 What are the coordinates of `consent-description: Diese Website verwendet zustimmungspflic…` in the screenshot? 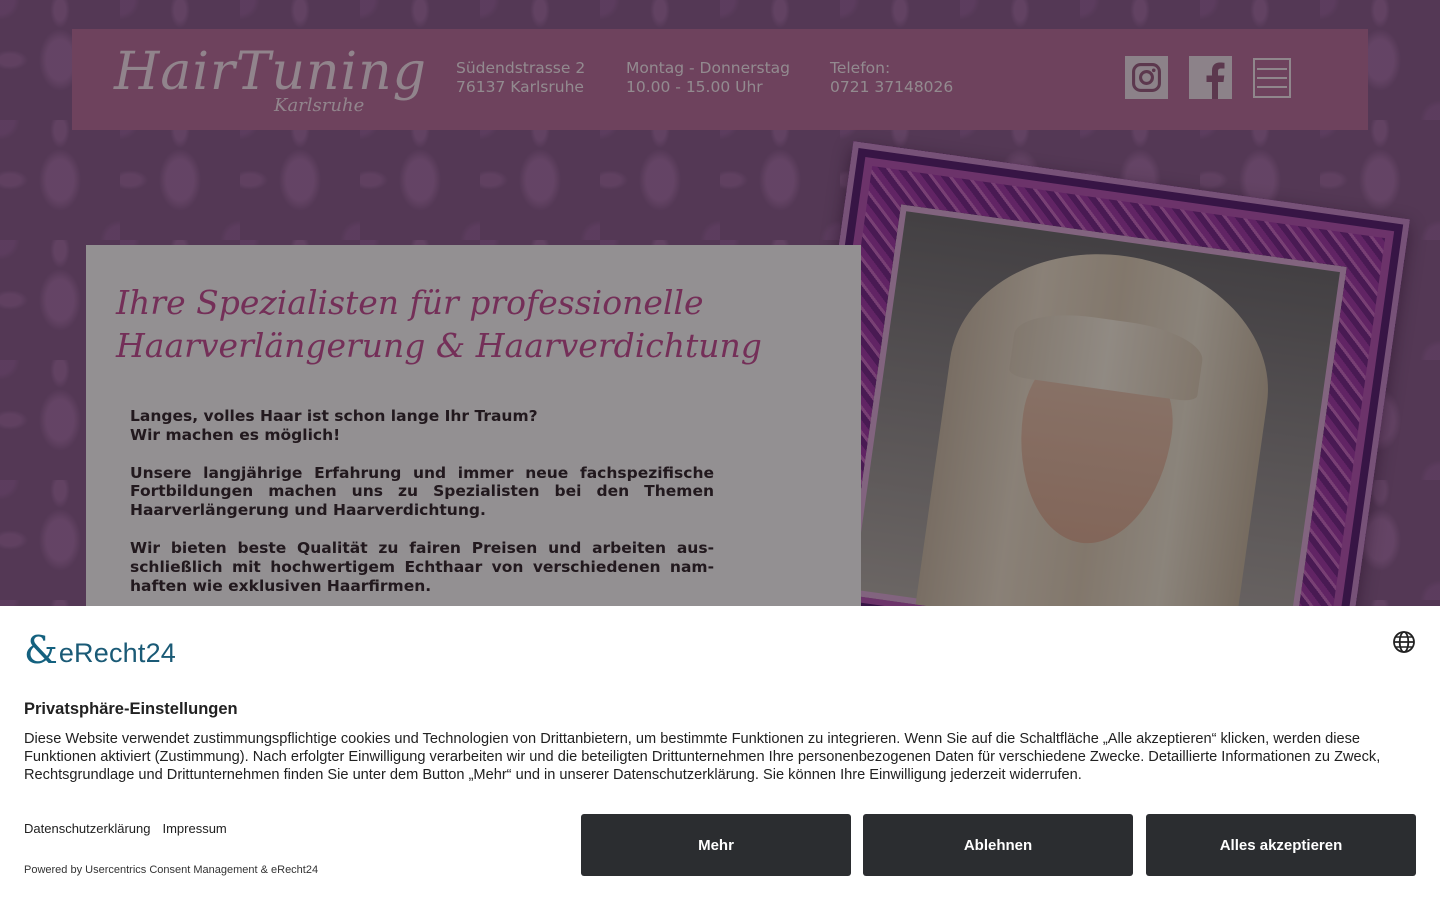 It's located at (702, 757).